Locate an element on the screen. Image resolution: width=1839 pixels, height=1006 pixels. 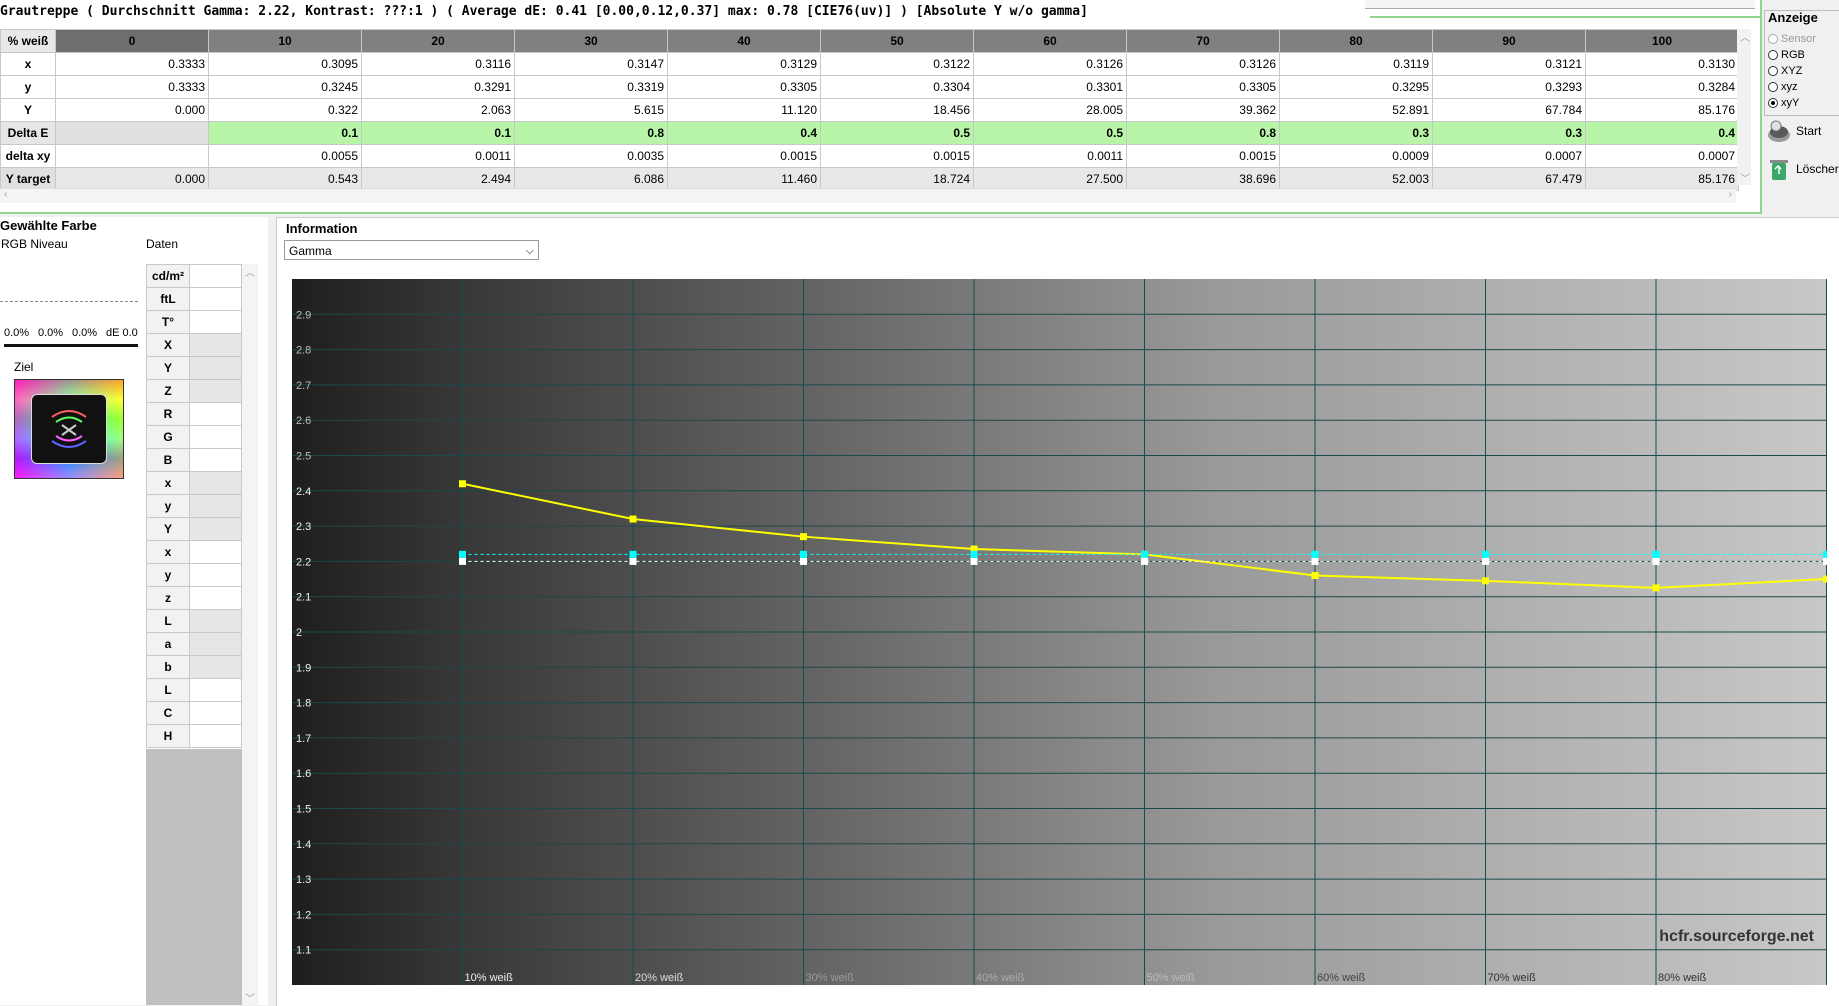
table-cell: 0.3291 is located at coordinates (438, 87).